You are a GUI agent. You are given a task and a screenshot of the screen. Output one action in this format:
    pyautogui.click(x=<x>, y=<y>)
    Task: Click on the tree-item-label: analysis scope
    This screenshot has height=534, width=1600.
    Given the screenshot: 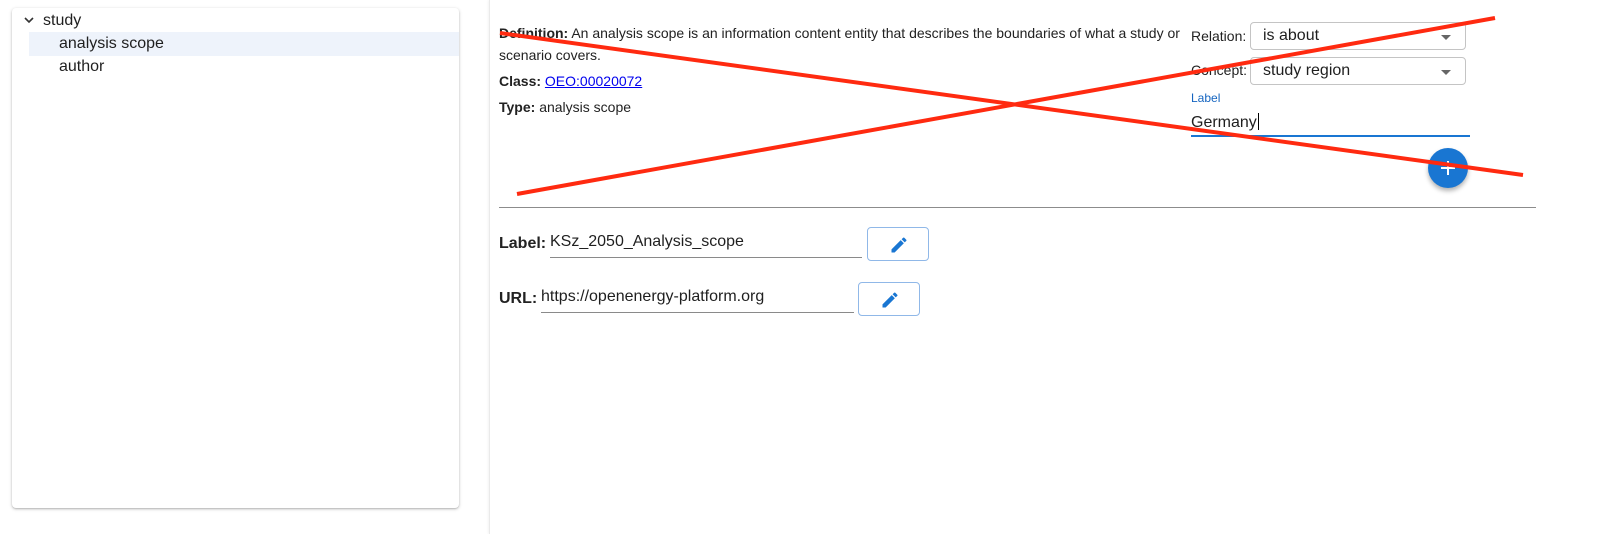 What is the action you would take?
    pyautogui.click(x=111, y=43)
    